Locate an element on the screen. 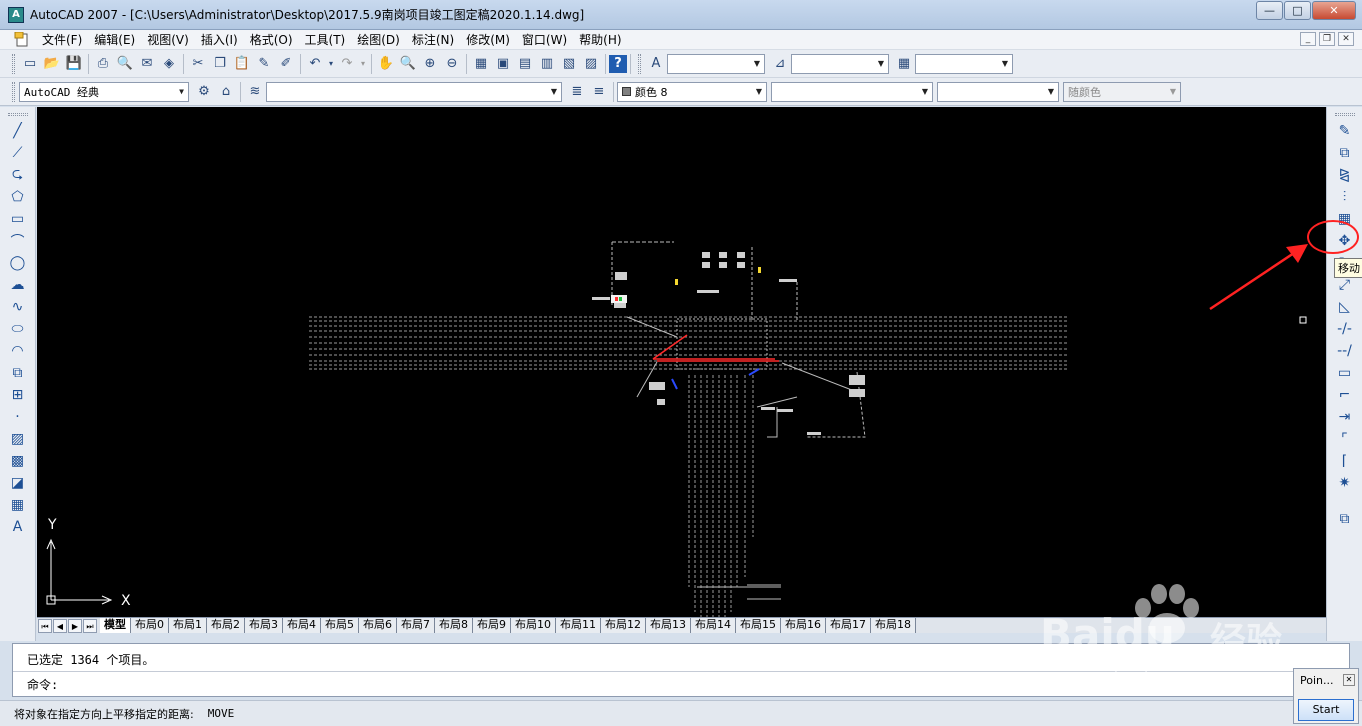  workspace-combo: AutoCAD 经典 ▼ is located at coordinates (104, 91).